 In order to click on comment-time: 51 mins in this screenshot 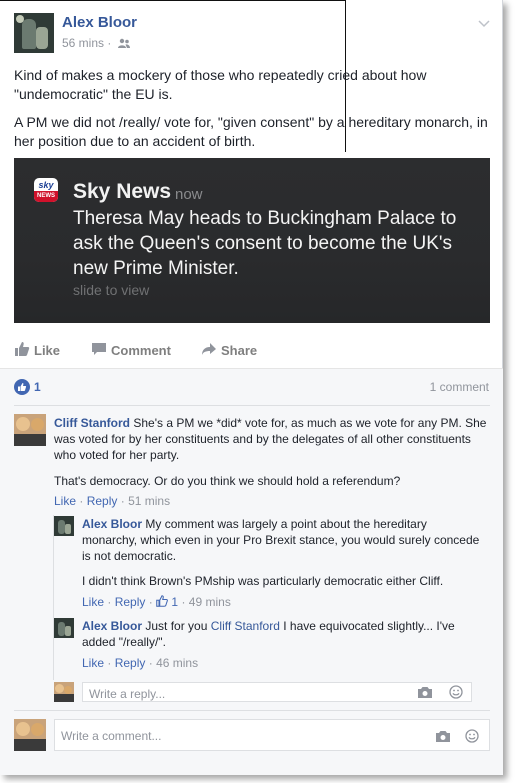, I will do `click(149, 501)`.